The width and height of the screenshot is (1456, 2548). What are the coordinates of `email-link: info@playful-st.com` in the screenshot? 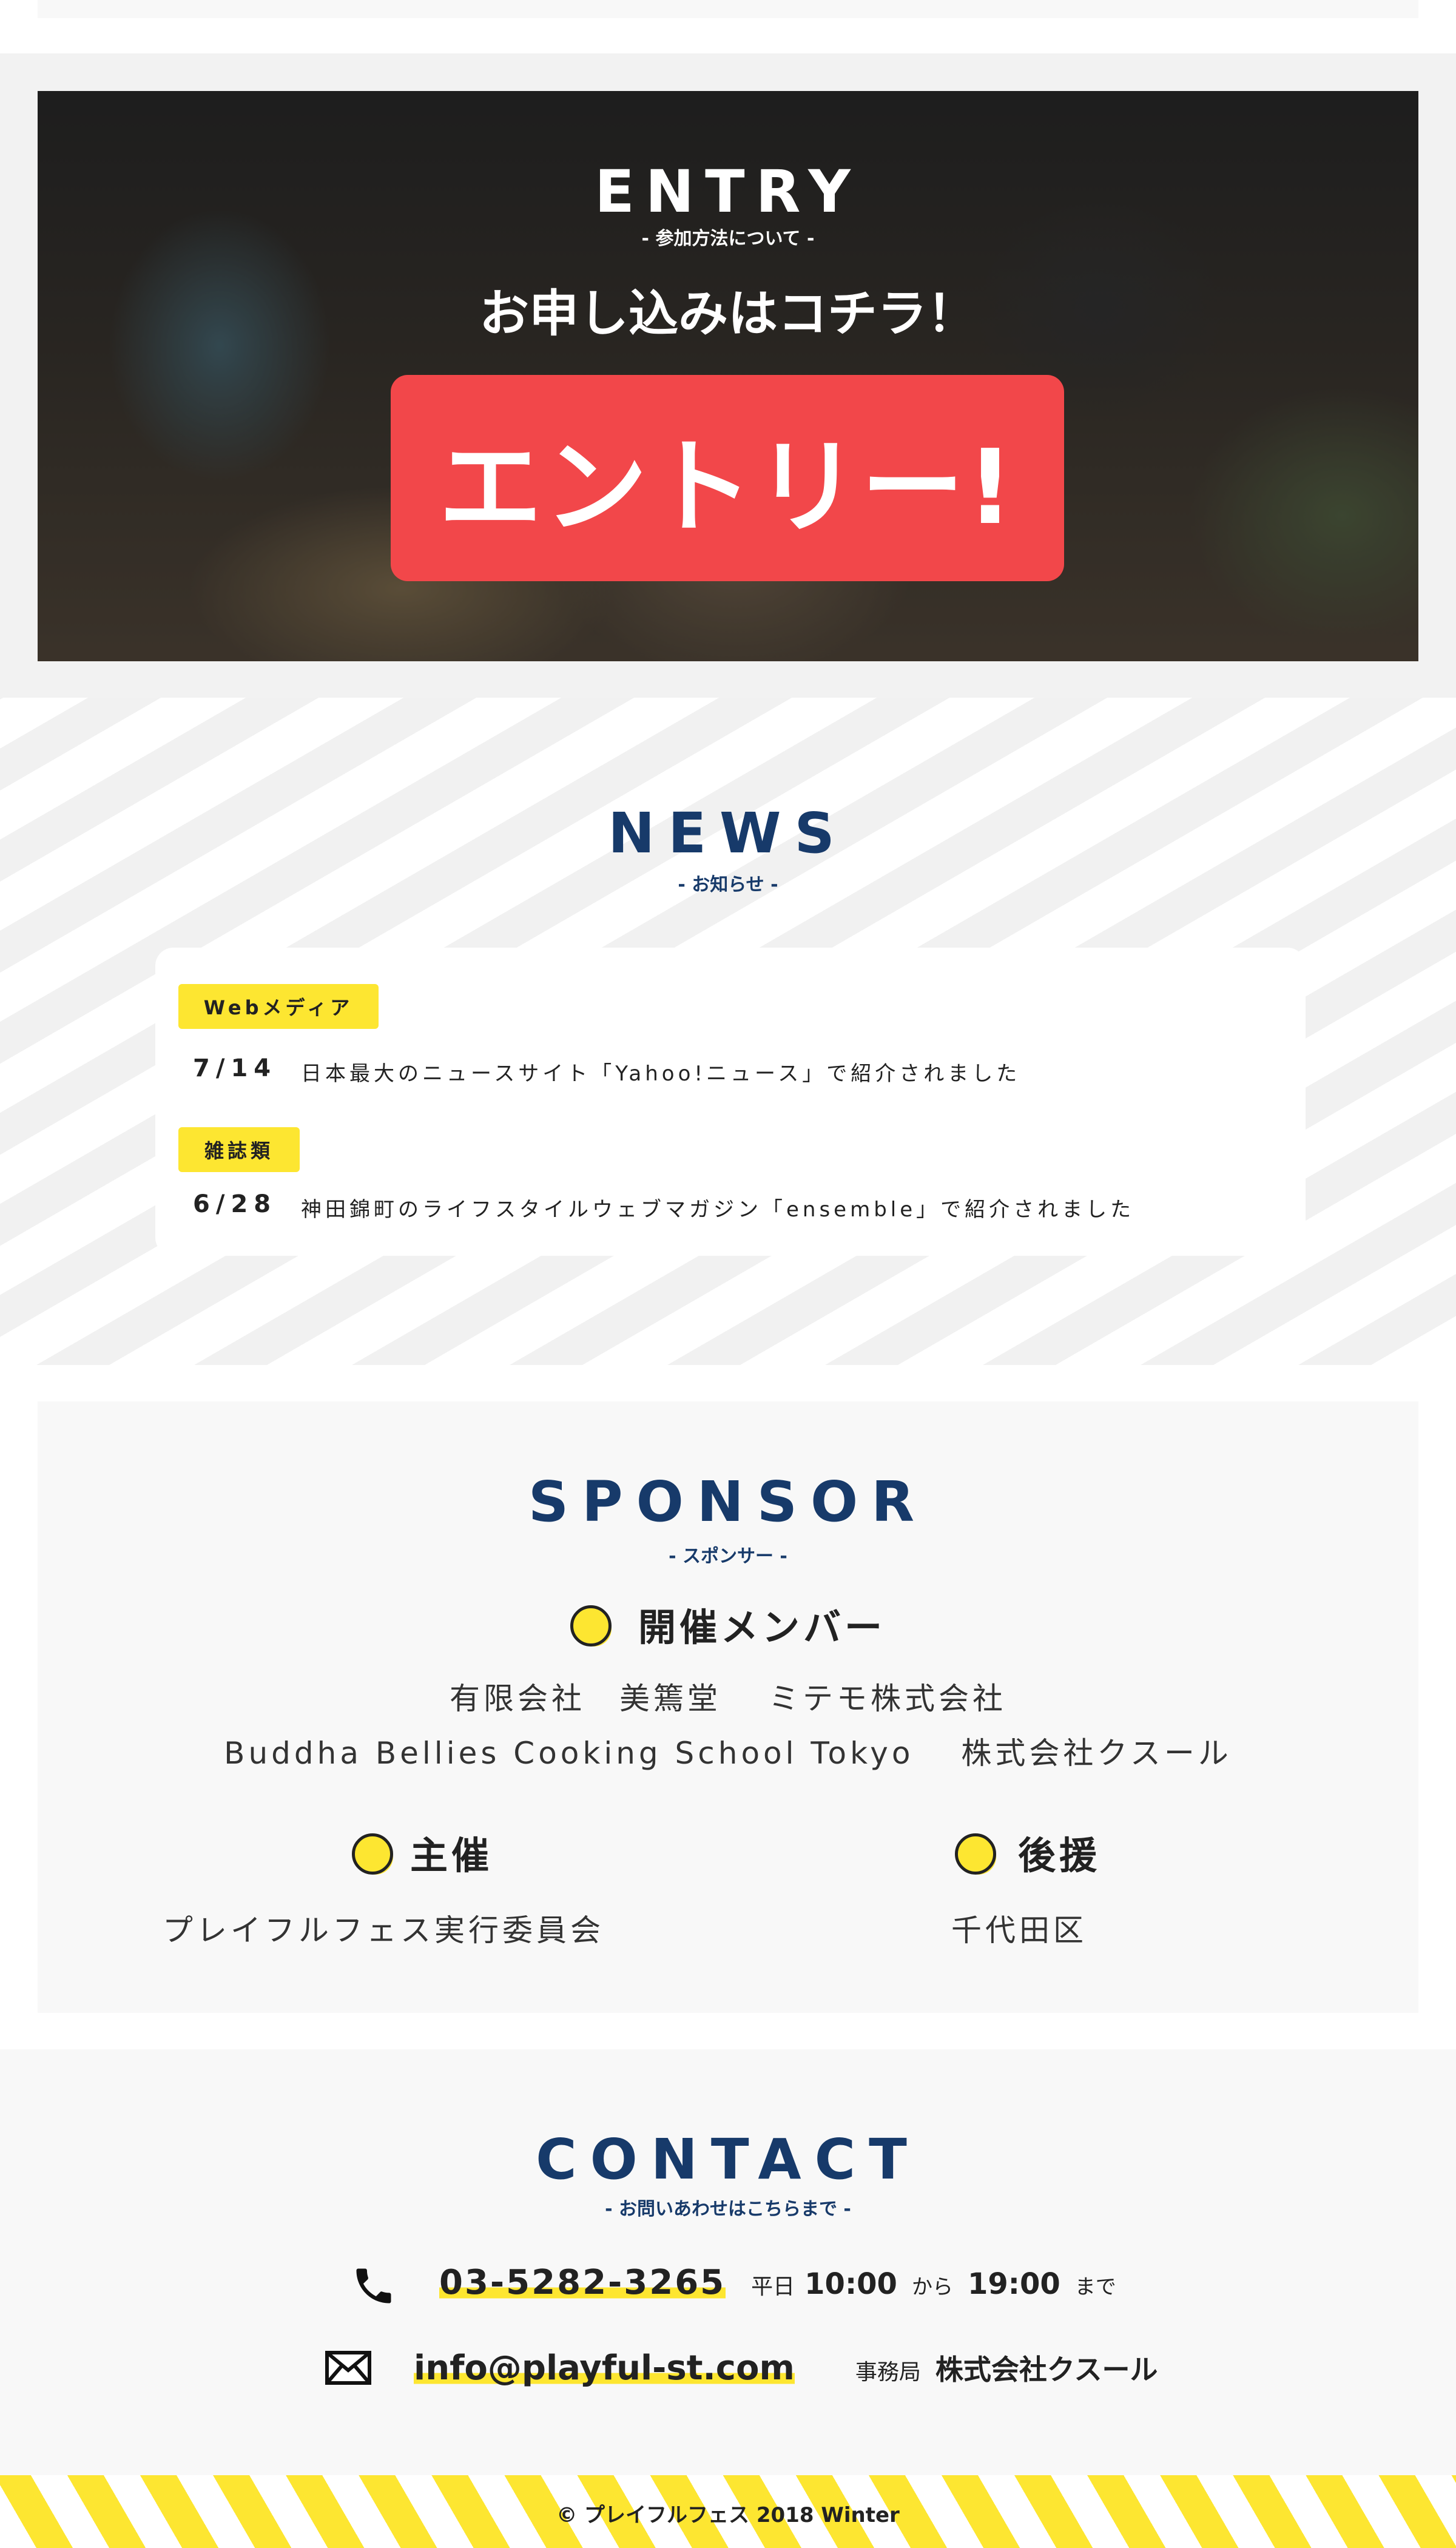 It's located at (604, 2368).